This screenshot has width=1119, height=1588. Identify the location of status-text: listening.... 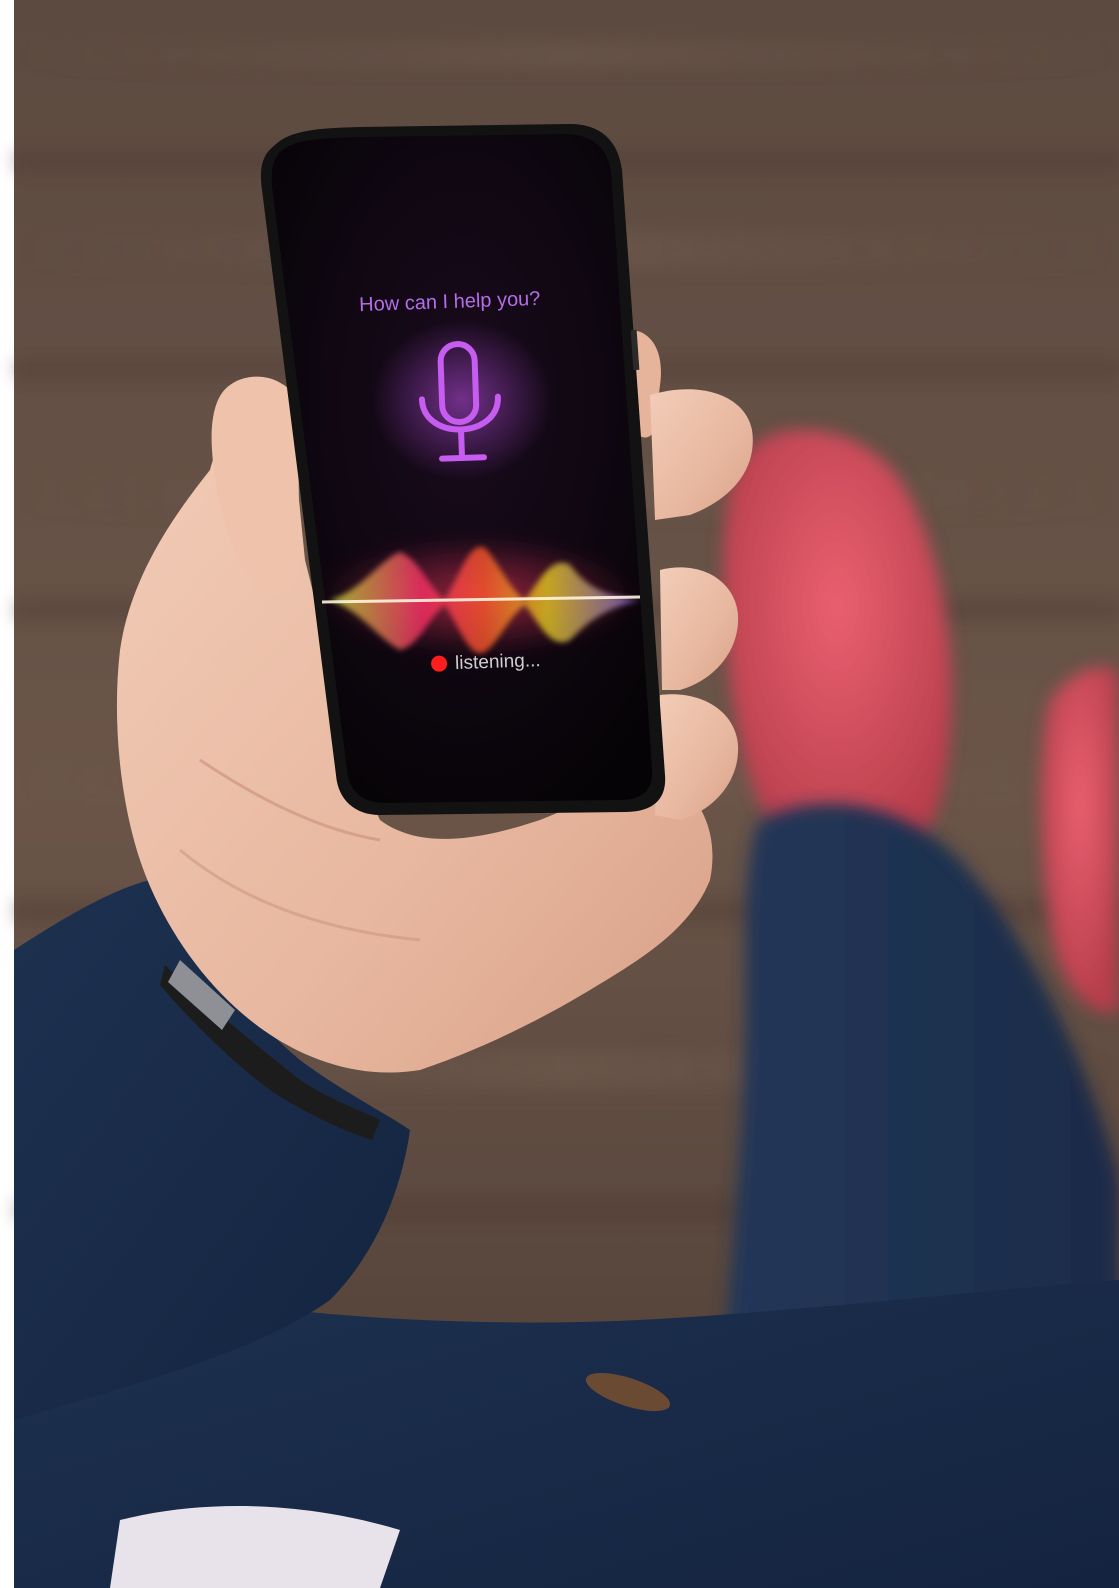
(498, 662).